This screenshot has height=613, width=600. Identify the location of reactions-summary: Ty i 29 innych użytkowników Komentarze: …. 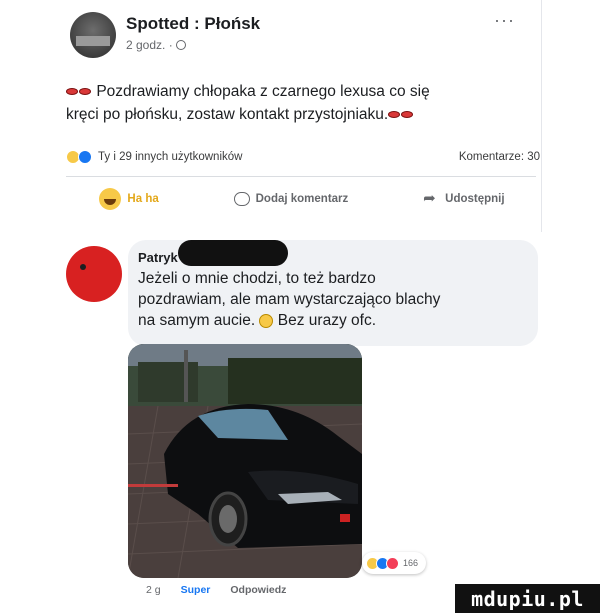
(303, 157).